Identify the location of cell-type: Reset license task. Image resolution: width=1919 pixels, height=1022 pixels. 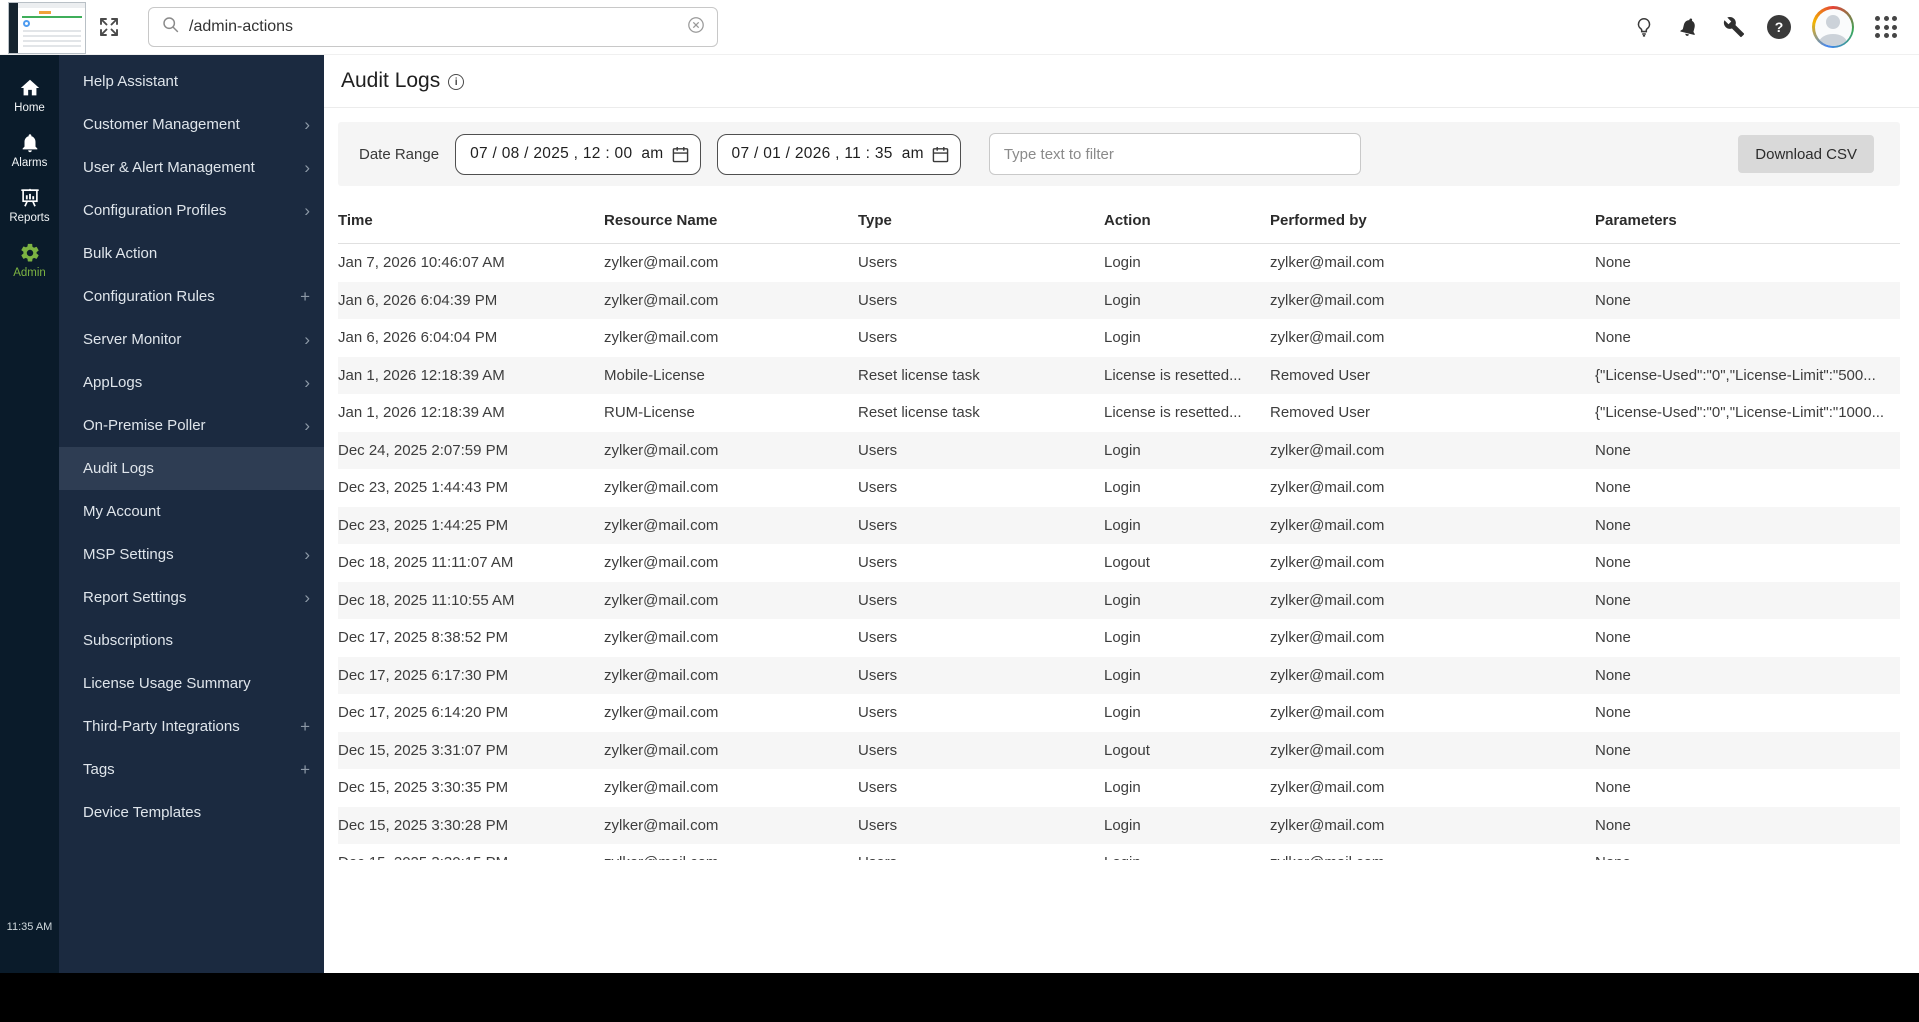
(919, 375).